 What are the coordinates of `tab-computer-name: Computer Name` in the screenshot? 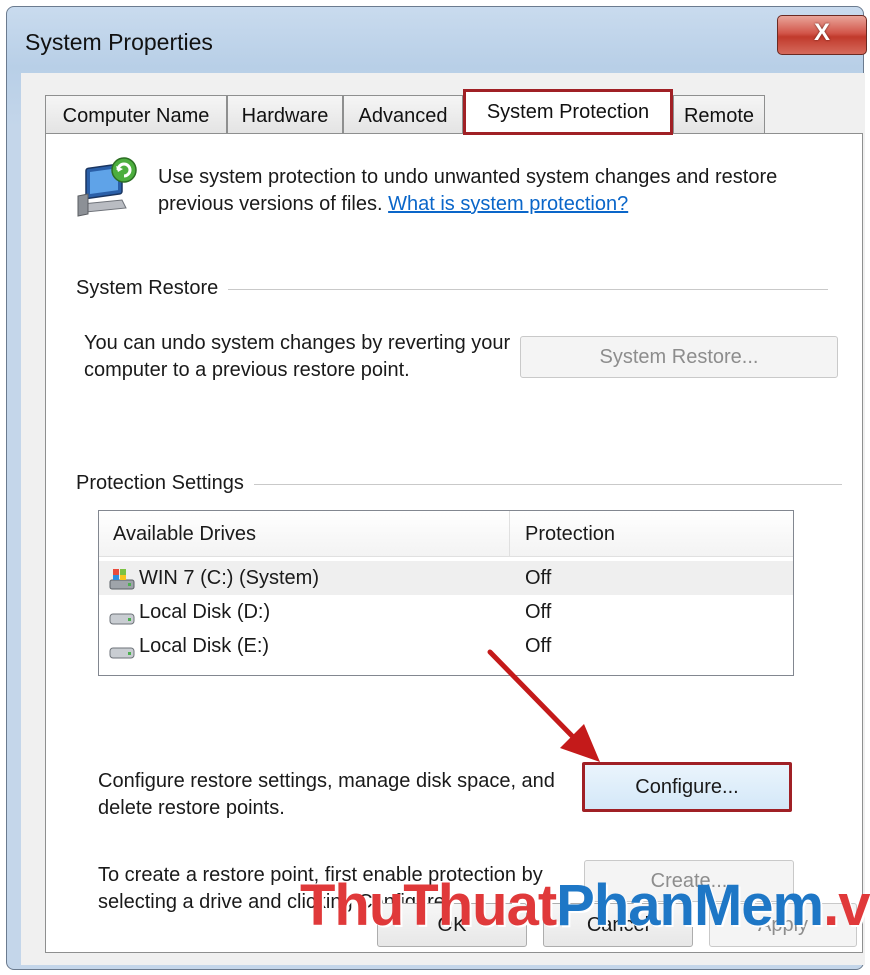 It's located at (136, 115).